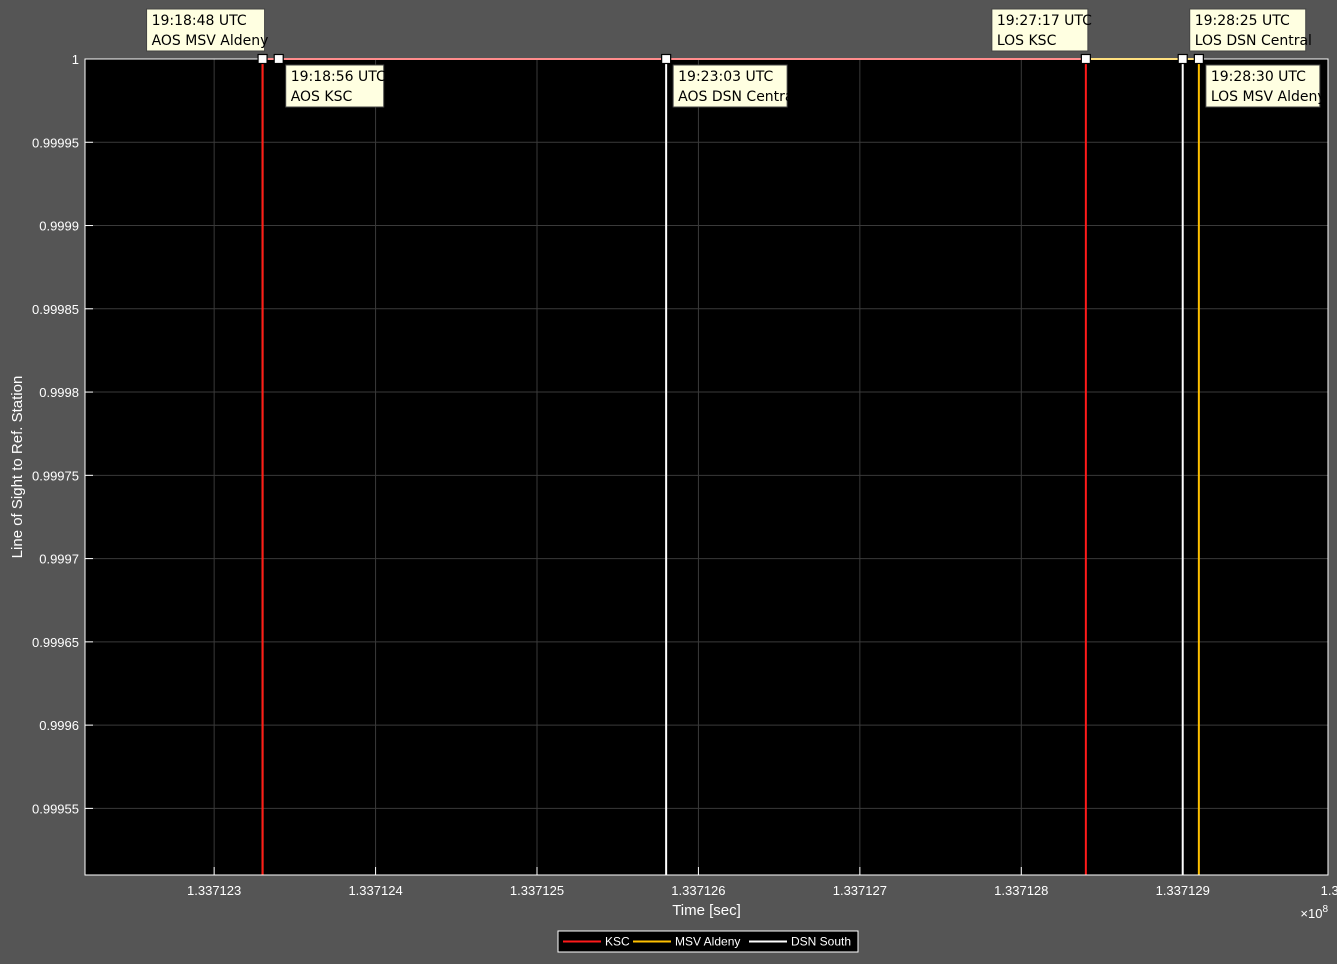 The width and height of the screenshot is (1337, 964). What do you see at coordinates (537, 890) in the screenshot?
I see `x-tick-label: 1.337125` at bounding box center [537, 890].